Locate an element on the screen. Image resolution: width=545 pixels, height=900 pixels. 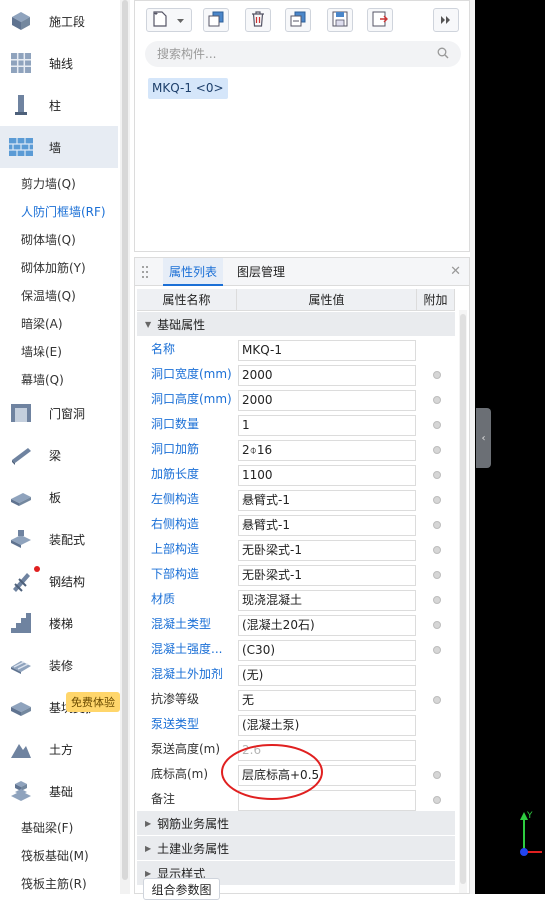
tab-property-list: 属性列表 is located at coordinates (193, 272).